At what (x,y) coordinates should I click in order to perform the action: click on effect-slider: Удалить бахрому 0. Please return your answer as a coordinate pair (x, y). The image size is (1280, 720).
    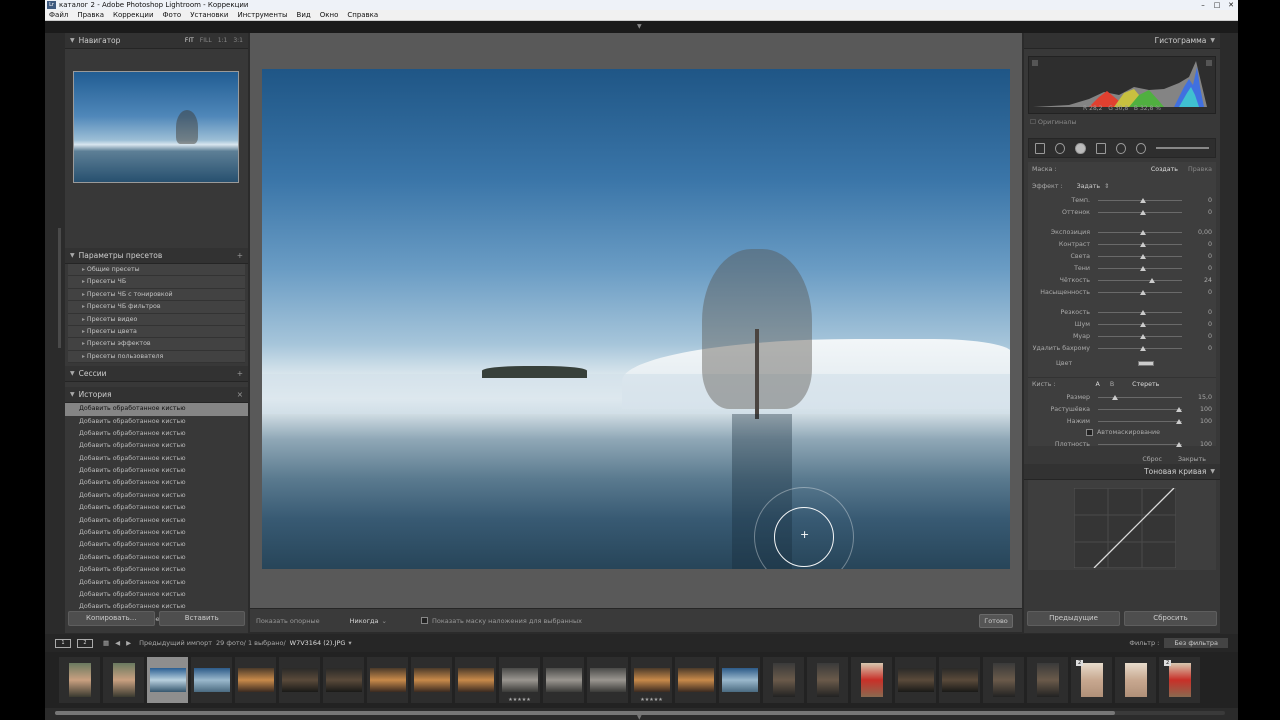
    Looking at the image, I should click on (1122, 348).